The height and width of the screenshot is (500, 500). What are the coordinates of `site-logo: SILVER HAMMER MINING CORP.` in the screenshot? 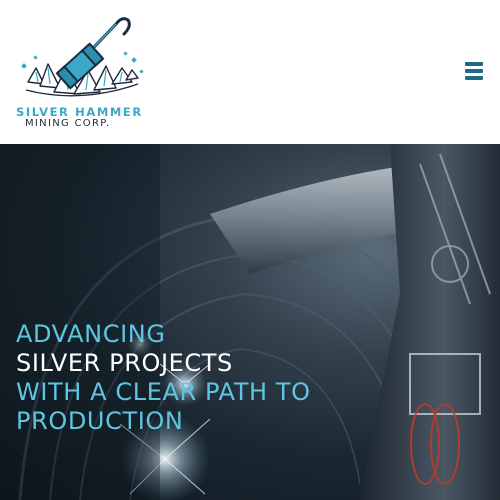 It's located at (81, 71).